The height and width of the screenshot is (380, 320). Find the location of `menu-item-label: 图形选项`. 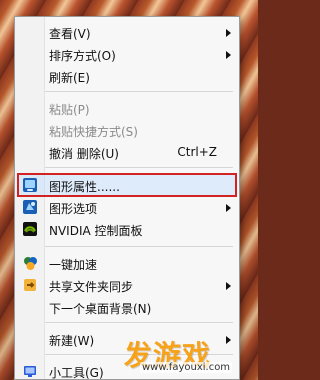

menu-item-label: 图形选项 is located at coordinates (73, 209).